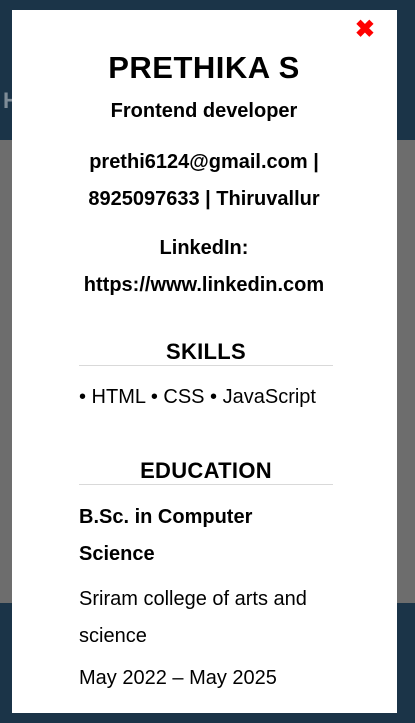 The height and width of the screenshot is (723, 415). What do you see at coordinates (193, 617) in the screenshot?
I see `education-college: Sriram college of arts and science` at bounding box center [193, 617].